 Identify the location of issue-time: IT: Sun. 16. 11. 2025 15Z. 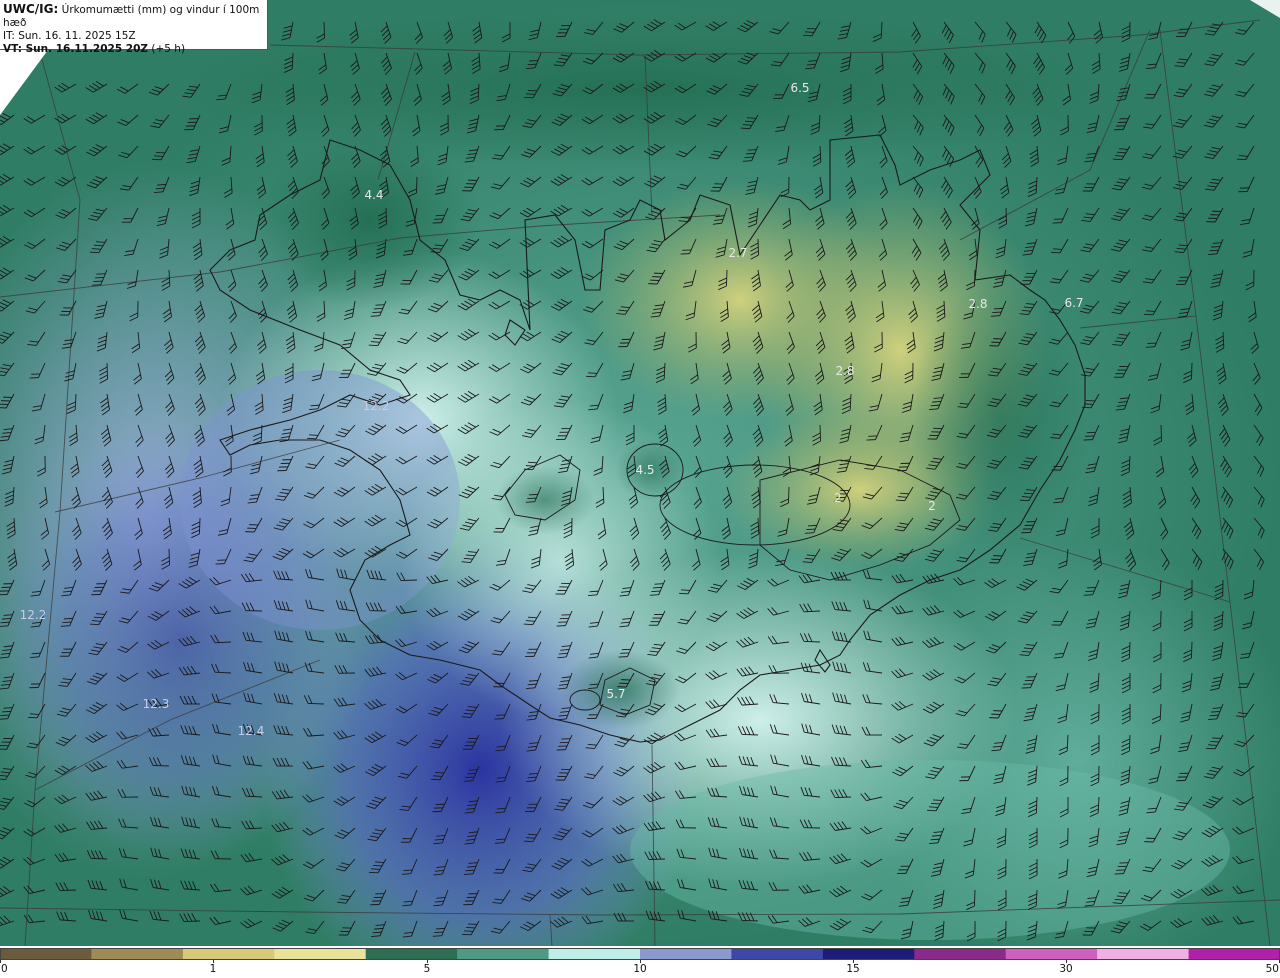
(69, 36).